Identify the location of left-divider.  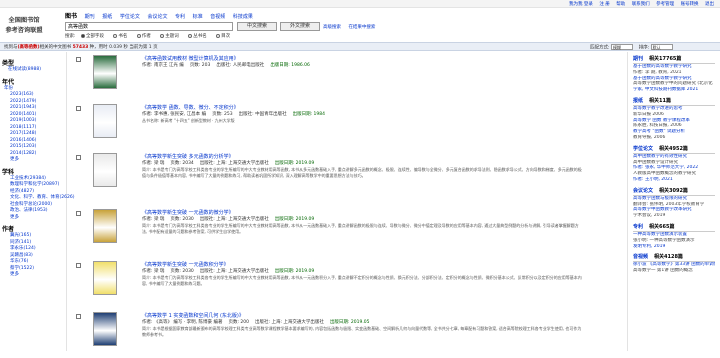
(66, 201).